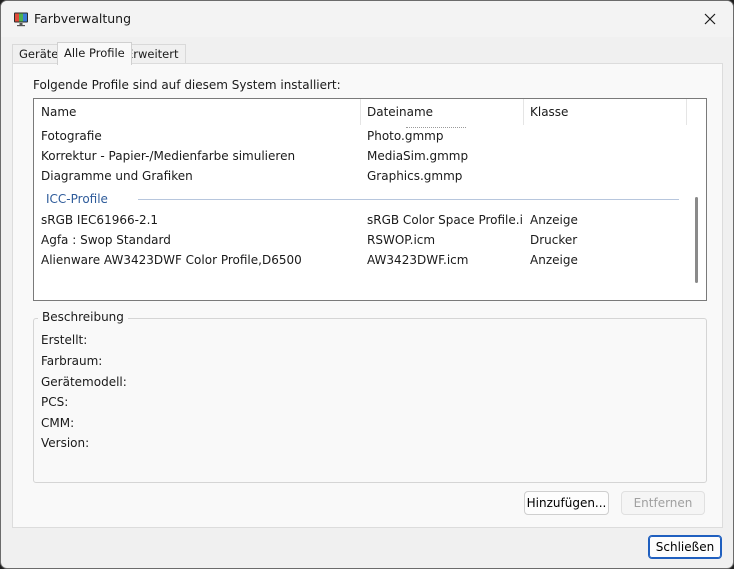  What do you see at coordinates (361, 136) in the screenshot?
I see `list-item: Fotografie Photo.gmmp` at bounding box center [361, 136].